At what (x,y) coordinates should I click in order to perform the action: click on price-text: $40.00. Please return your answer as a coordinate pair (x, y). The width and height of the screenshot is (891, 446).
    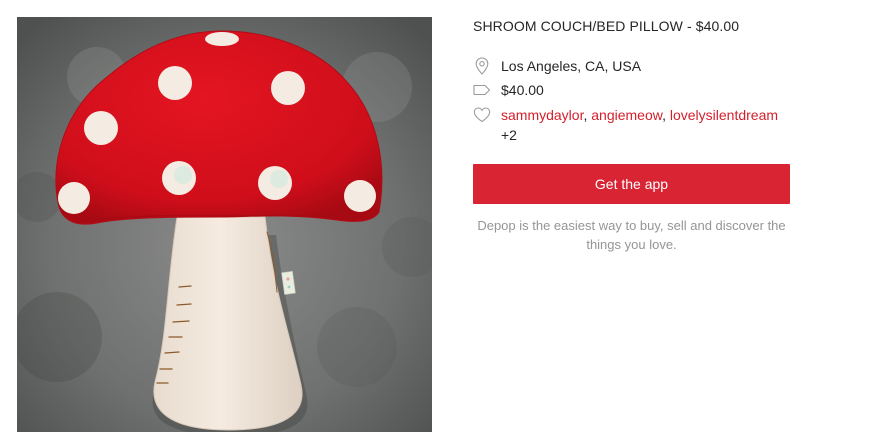
    Looking at the image, I should click on (522, 90).